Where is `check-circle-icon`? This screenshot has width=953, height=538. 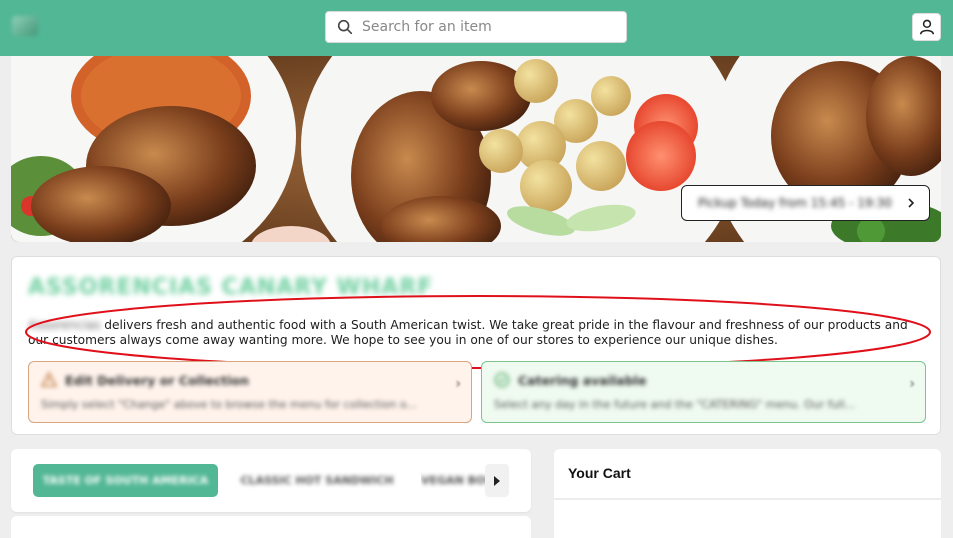 check-circle-icon is located at coordinates (502, 380).